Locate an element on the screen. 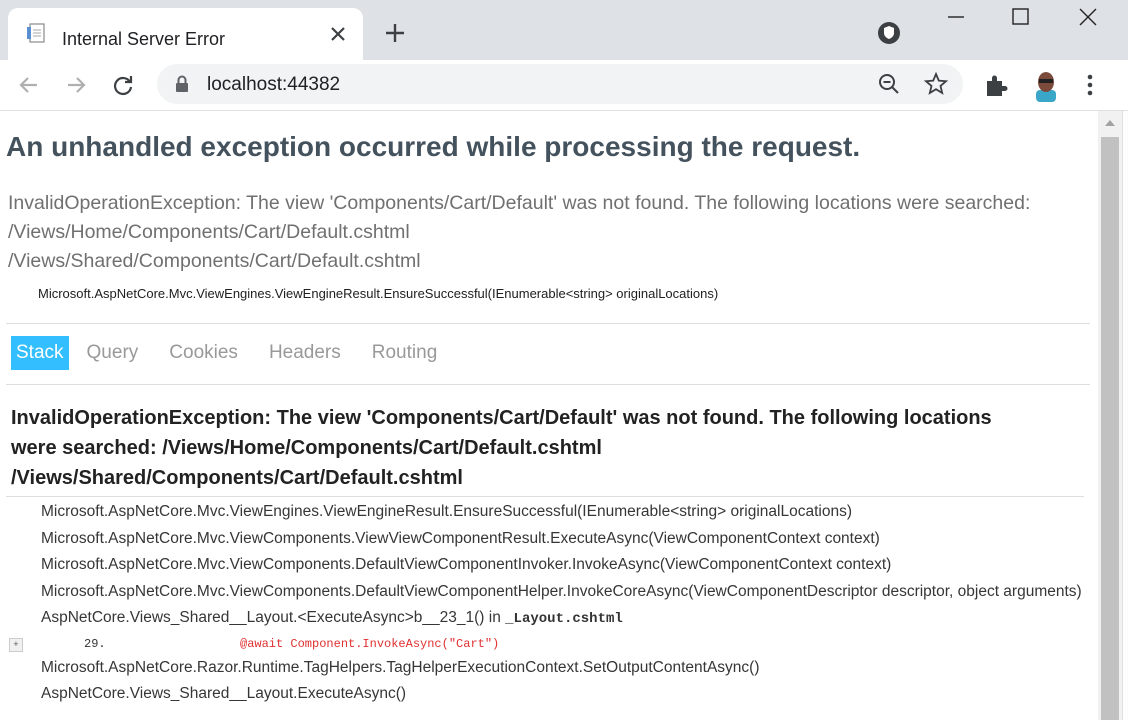  url-text: localhost:44382 is located at coordinates (273, 85).